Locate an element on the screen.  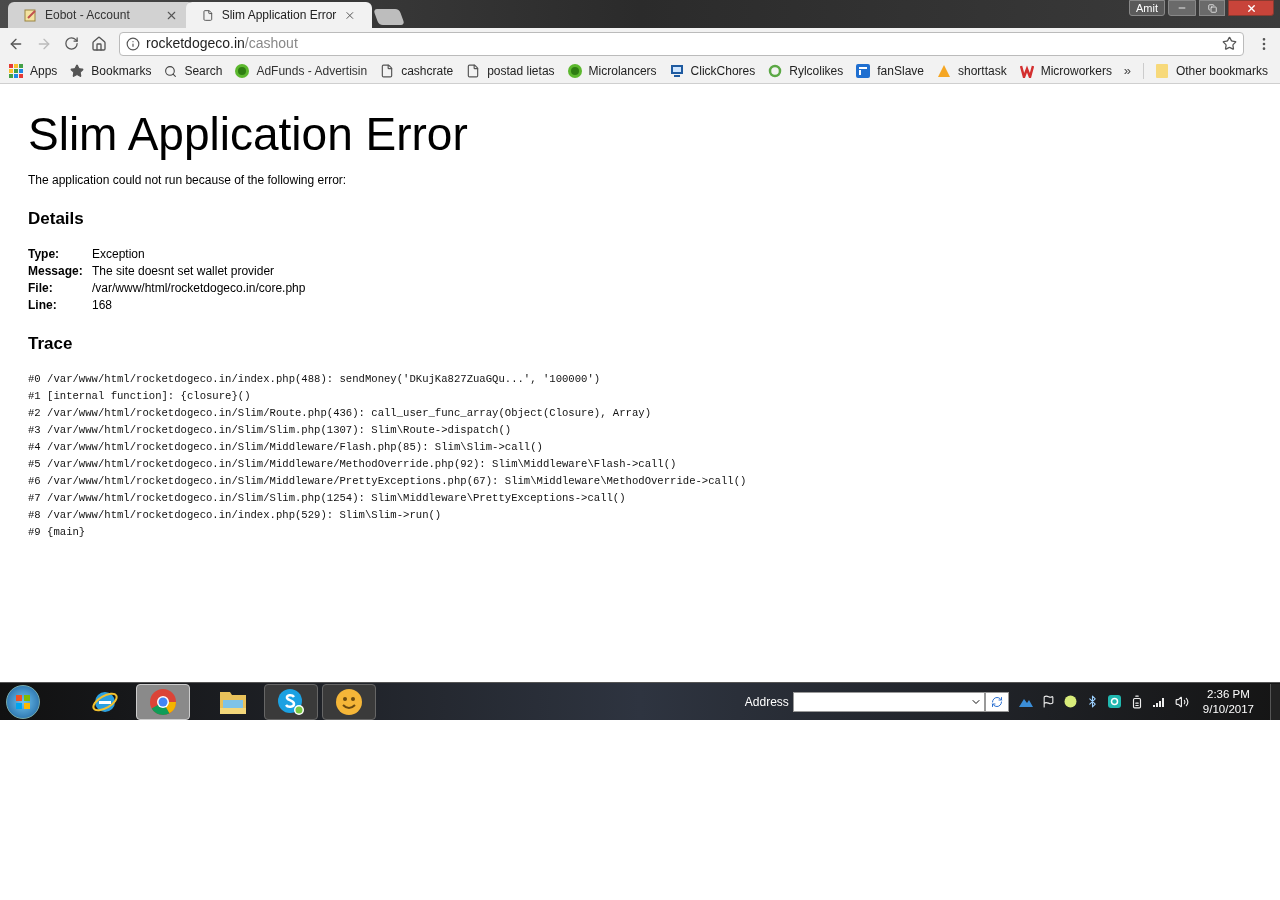
info-icon is located at coordinates (133, 43).